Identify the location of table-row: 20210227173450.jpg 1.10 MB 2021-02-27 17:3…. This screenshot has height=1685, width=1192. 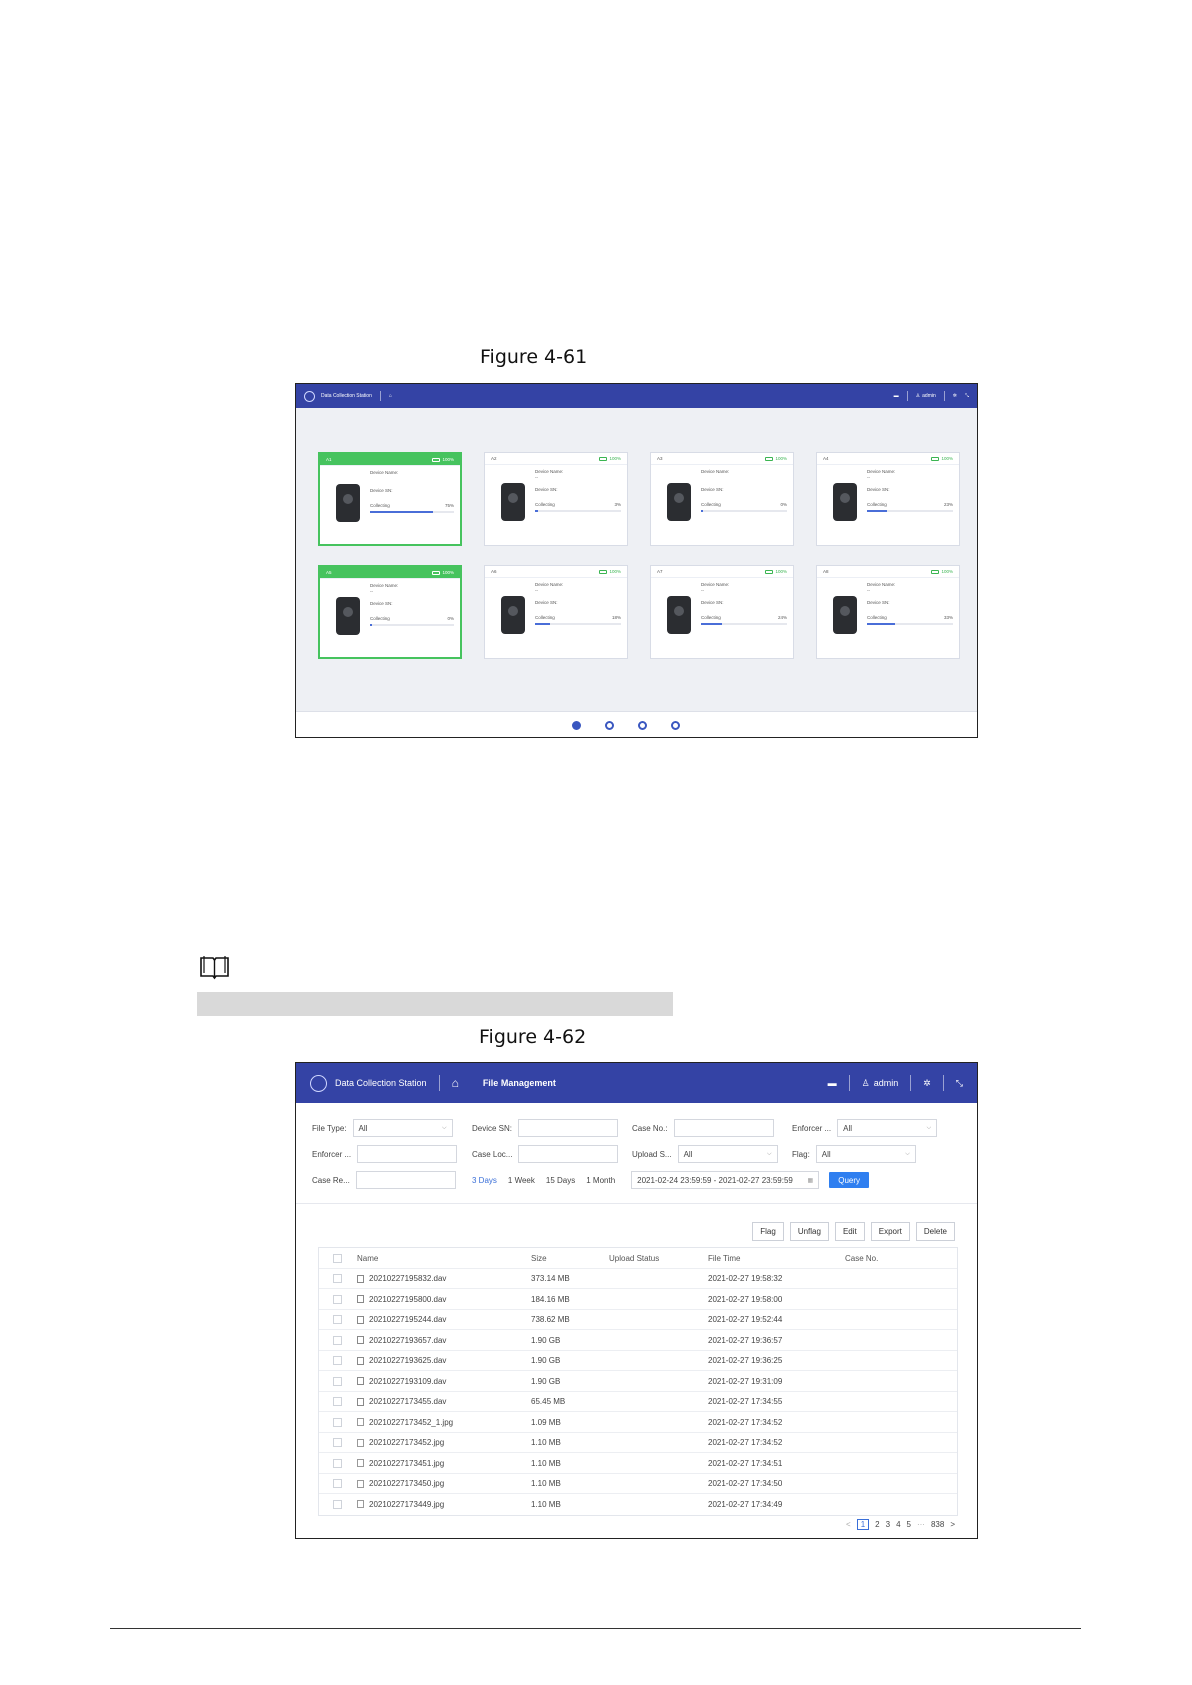
(638, 1484).